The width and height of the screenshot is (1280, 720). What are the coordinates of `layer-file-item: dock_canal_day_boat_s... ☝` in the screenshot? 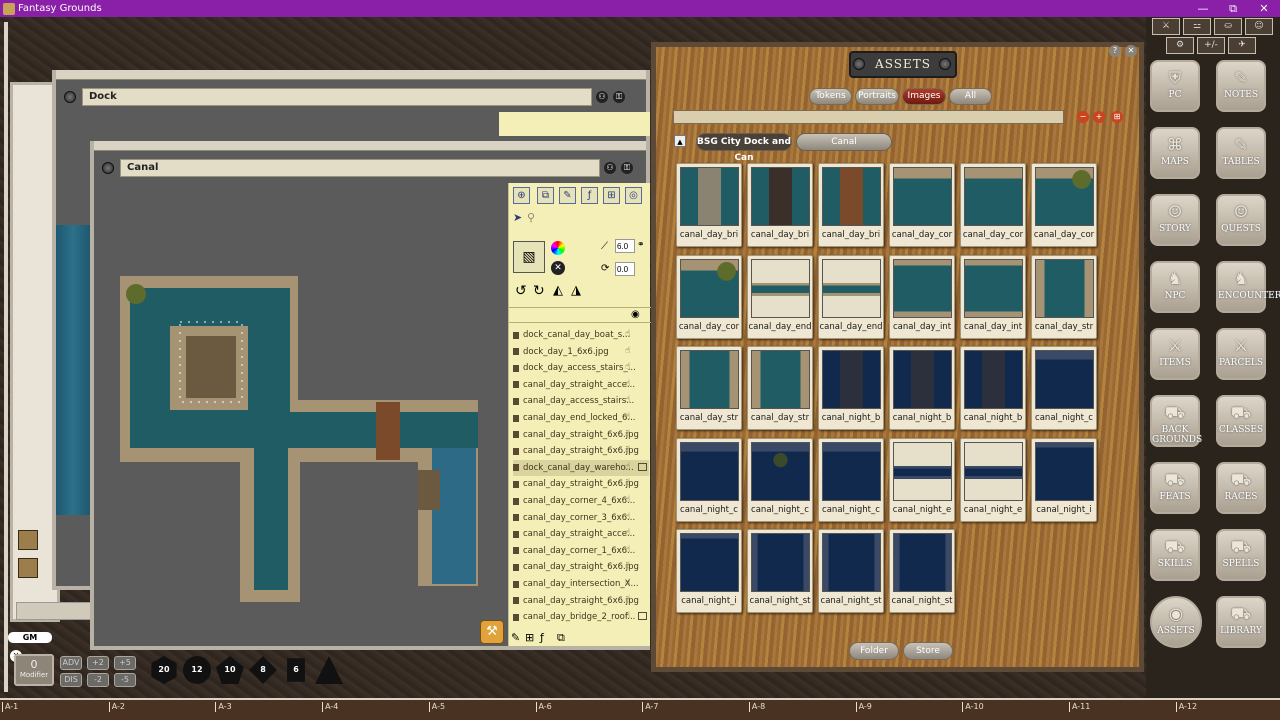 It's located at (581, 335).